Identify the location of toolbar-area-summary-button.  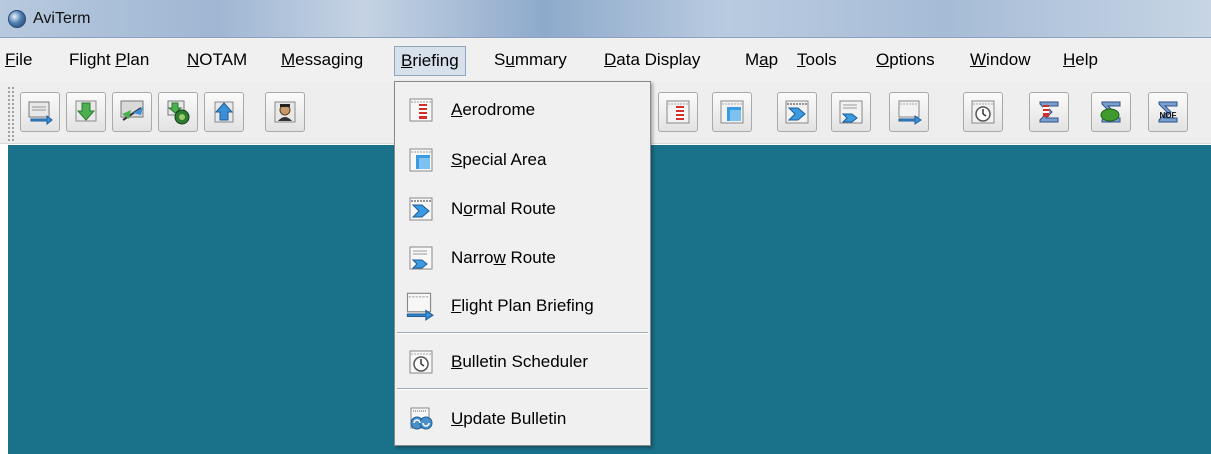
(1111, 112).